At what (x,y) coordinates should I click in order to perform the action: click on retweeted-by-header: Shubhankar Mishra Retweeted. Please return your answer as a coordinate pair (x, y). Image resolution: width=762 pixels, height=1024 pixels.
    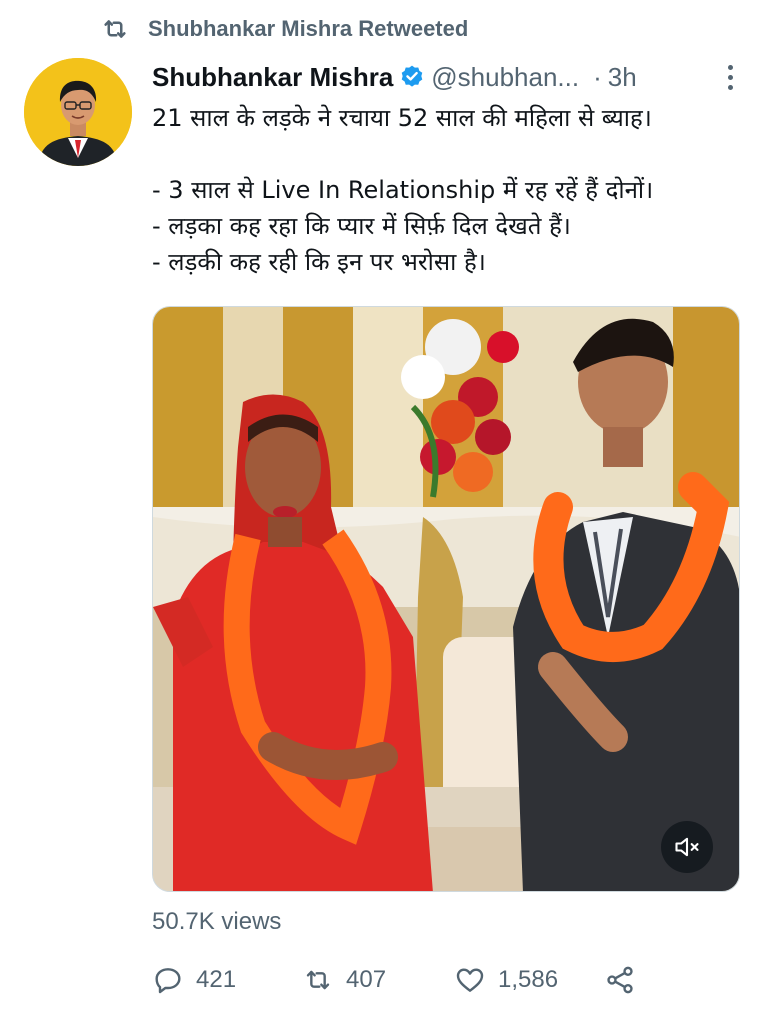
    Looking at the image, I should click on (284, 29).